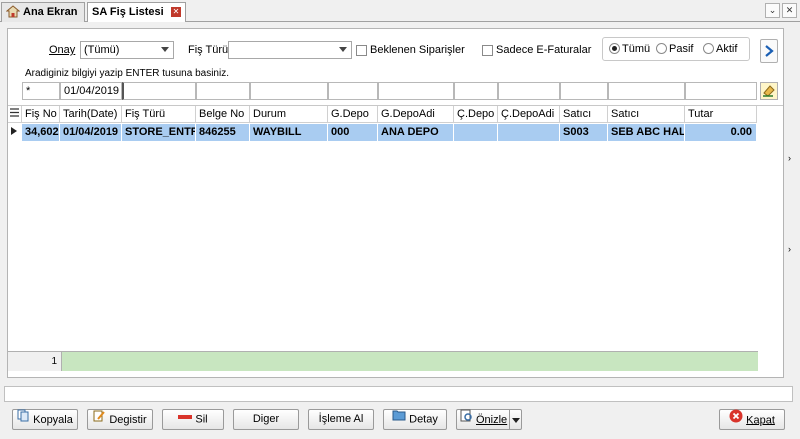 This screenshot has height=439, width=800. Describe the element at coordinates (399, 418) in the screenshot. I see `folder-icon` at that location.